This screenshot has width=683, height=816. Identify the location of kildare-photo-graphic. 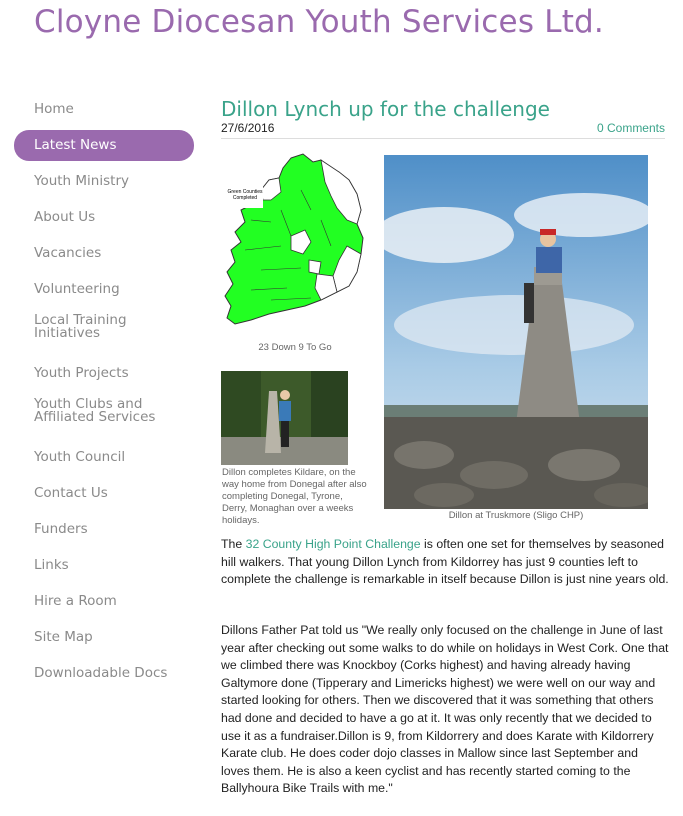
(284, 418).